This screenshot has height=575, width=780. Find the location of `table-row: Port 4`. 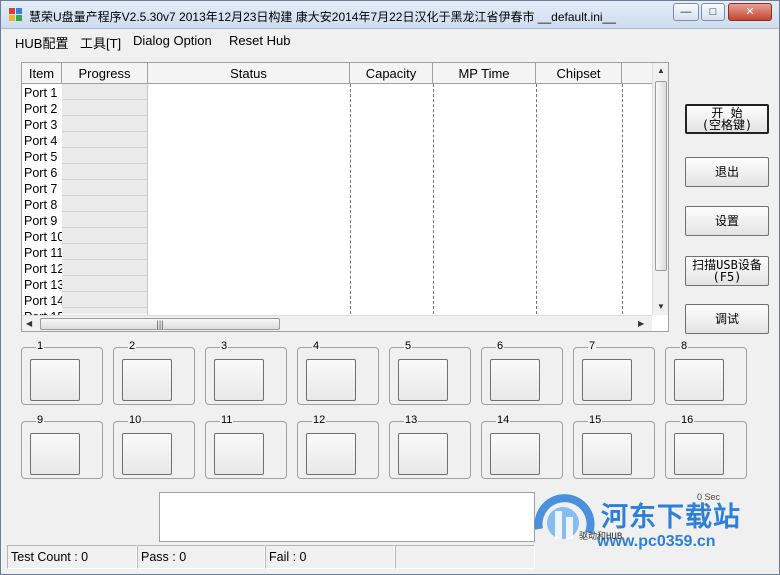

table-row: Port 4 is located at coordinates (40, 141).